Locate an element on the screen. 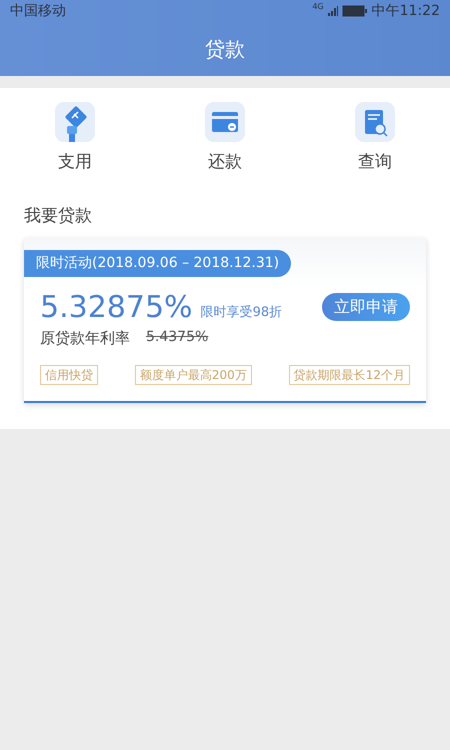  original-rate: 5.4375% is located at coordinates (177, 338).